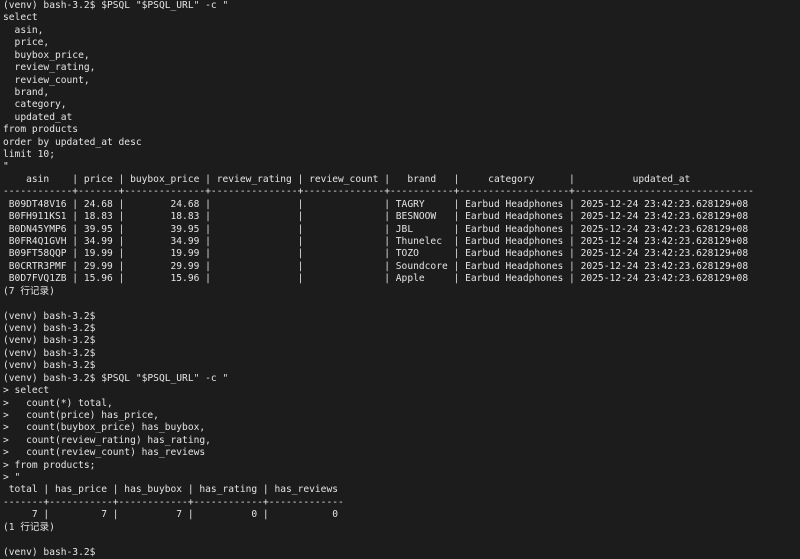  Describe the element at coordinates (26, 391) in the screenshot. I see `terminal-line: > select` at that location.